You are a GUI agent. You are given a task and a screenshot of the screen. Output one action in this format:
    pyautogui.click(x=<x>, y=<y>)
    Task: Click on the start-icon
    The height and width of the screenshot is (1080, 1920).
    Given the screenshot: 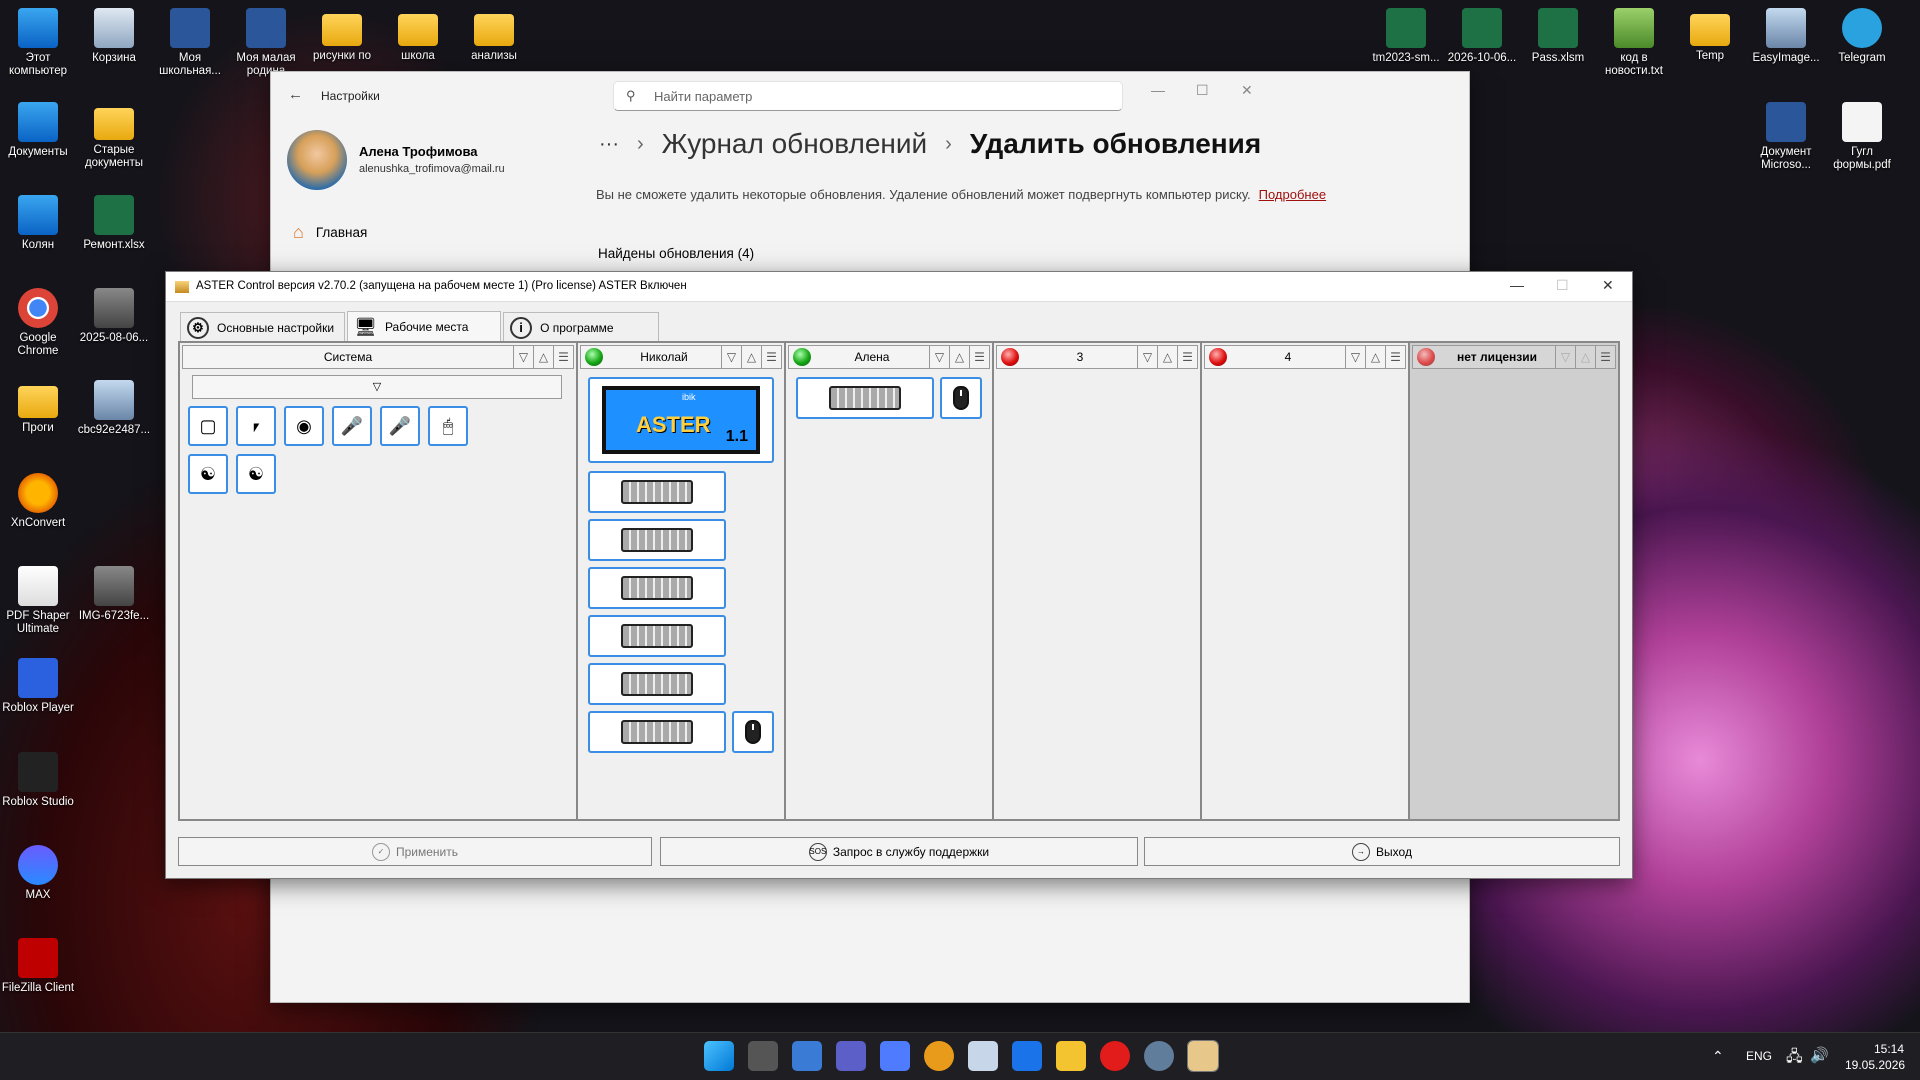 What is the action you would take?
    pyautogui.click(x=719, y=1056)
    